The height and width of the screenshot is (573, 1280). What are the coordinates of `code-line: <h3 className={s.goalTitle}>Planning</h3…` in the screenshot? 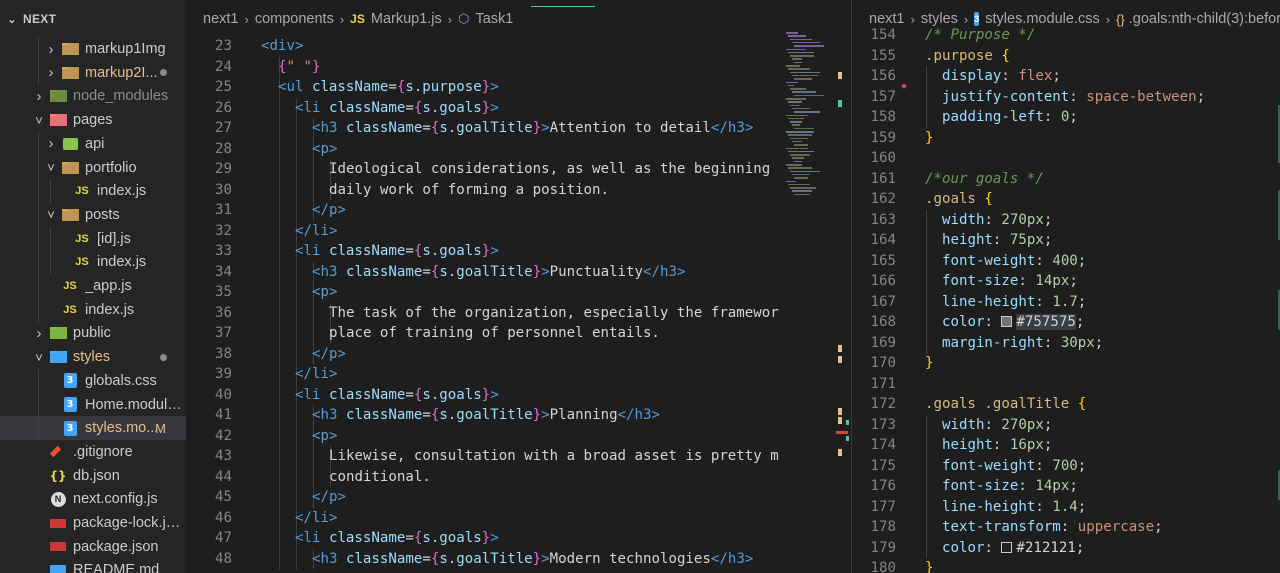 It's located at (520, 415).